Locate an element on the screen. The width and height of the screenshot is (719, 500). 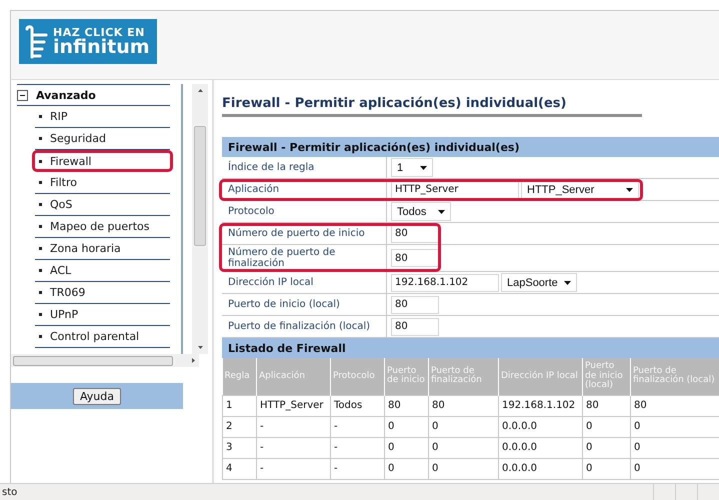
field-label: Dirección IP local is located at coordinates (304, 282).